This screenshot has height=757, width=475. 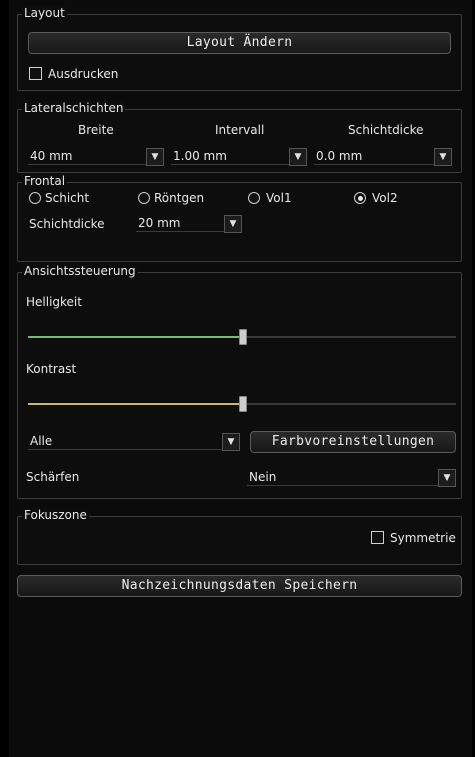 I want to click on contrast-label: Kontrast, so click(x=51, y=369).